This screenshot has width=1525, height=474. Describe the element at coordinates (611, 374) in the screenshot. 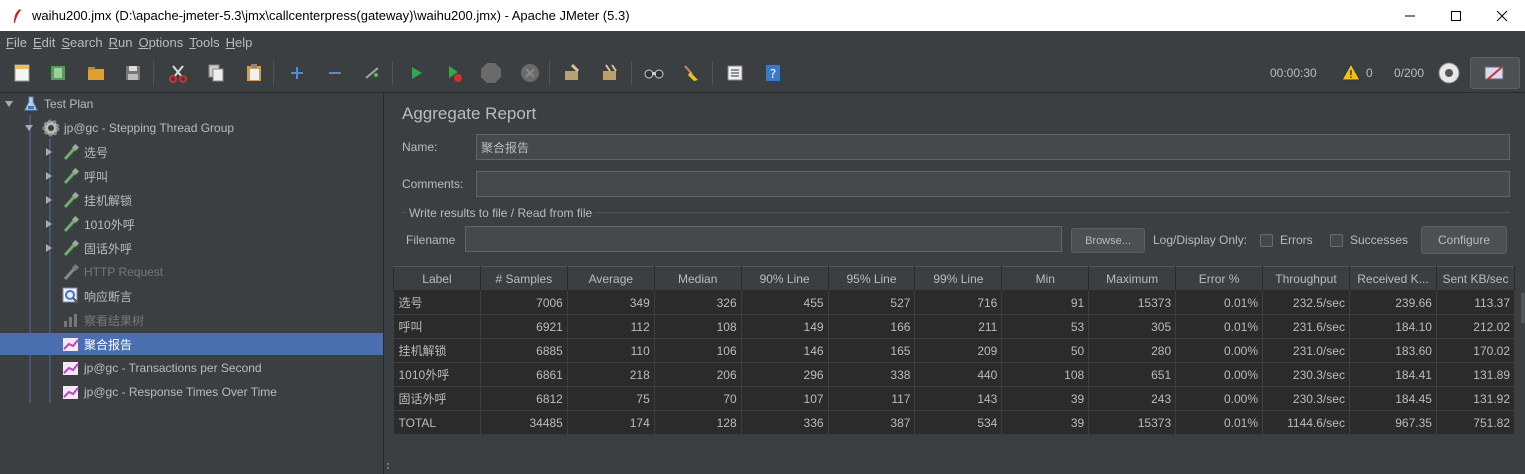

I see `table-cell: 218` at that location.